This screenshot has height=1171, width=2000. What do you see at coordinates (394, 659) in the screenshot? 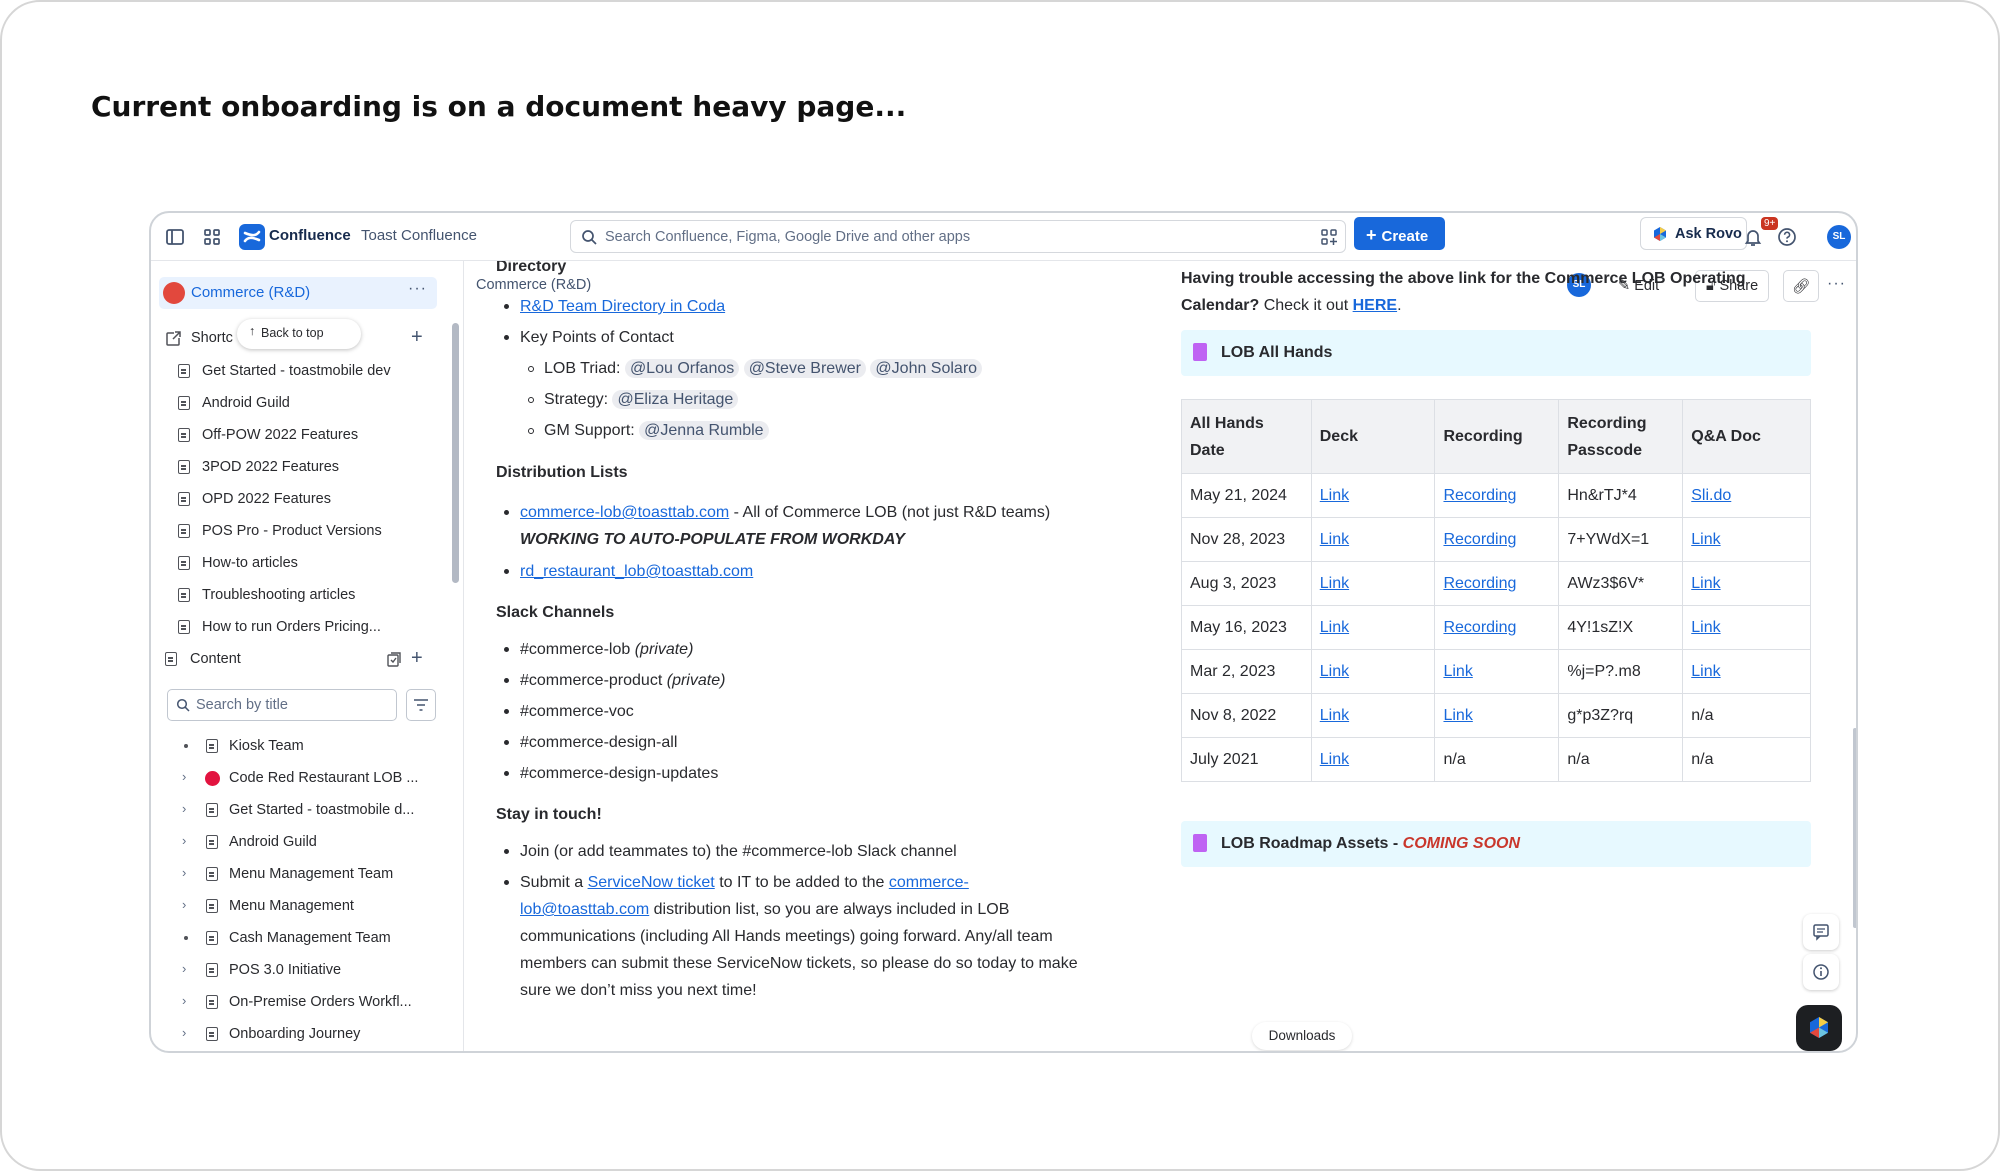
I see `create-from-template-icon` at bounding box center [394, 659].